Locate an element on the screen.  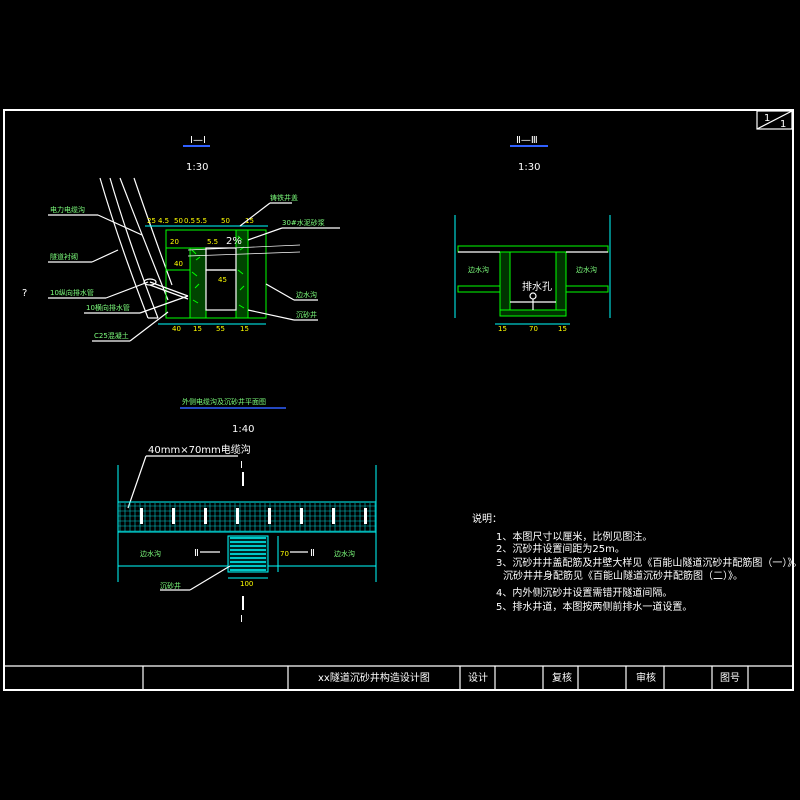
dim-top-5: 5.5 is located at coordinates (201, 221).